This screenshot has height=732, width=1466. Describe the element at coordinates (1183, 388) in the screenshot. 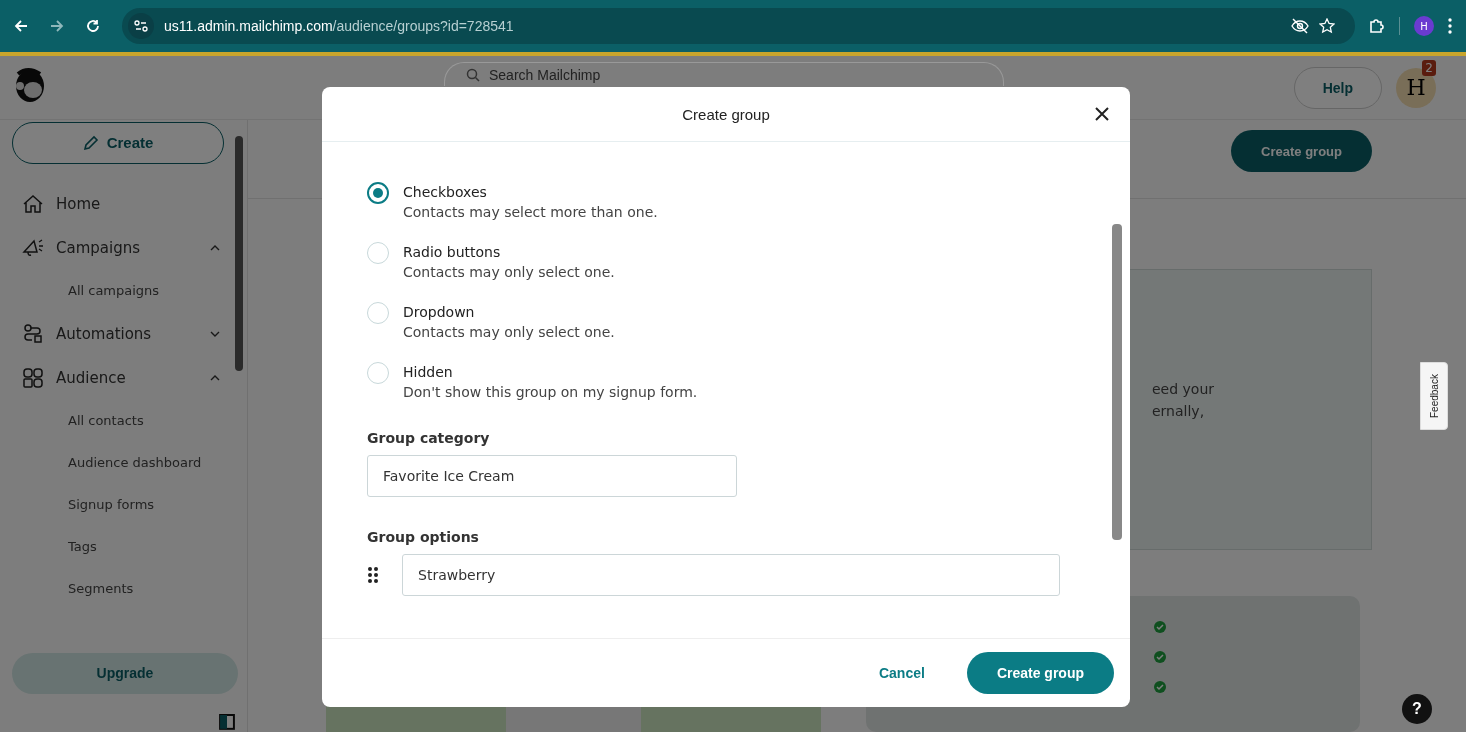

I see `card-text: eed your` at that location.